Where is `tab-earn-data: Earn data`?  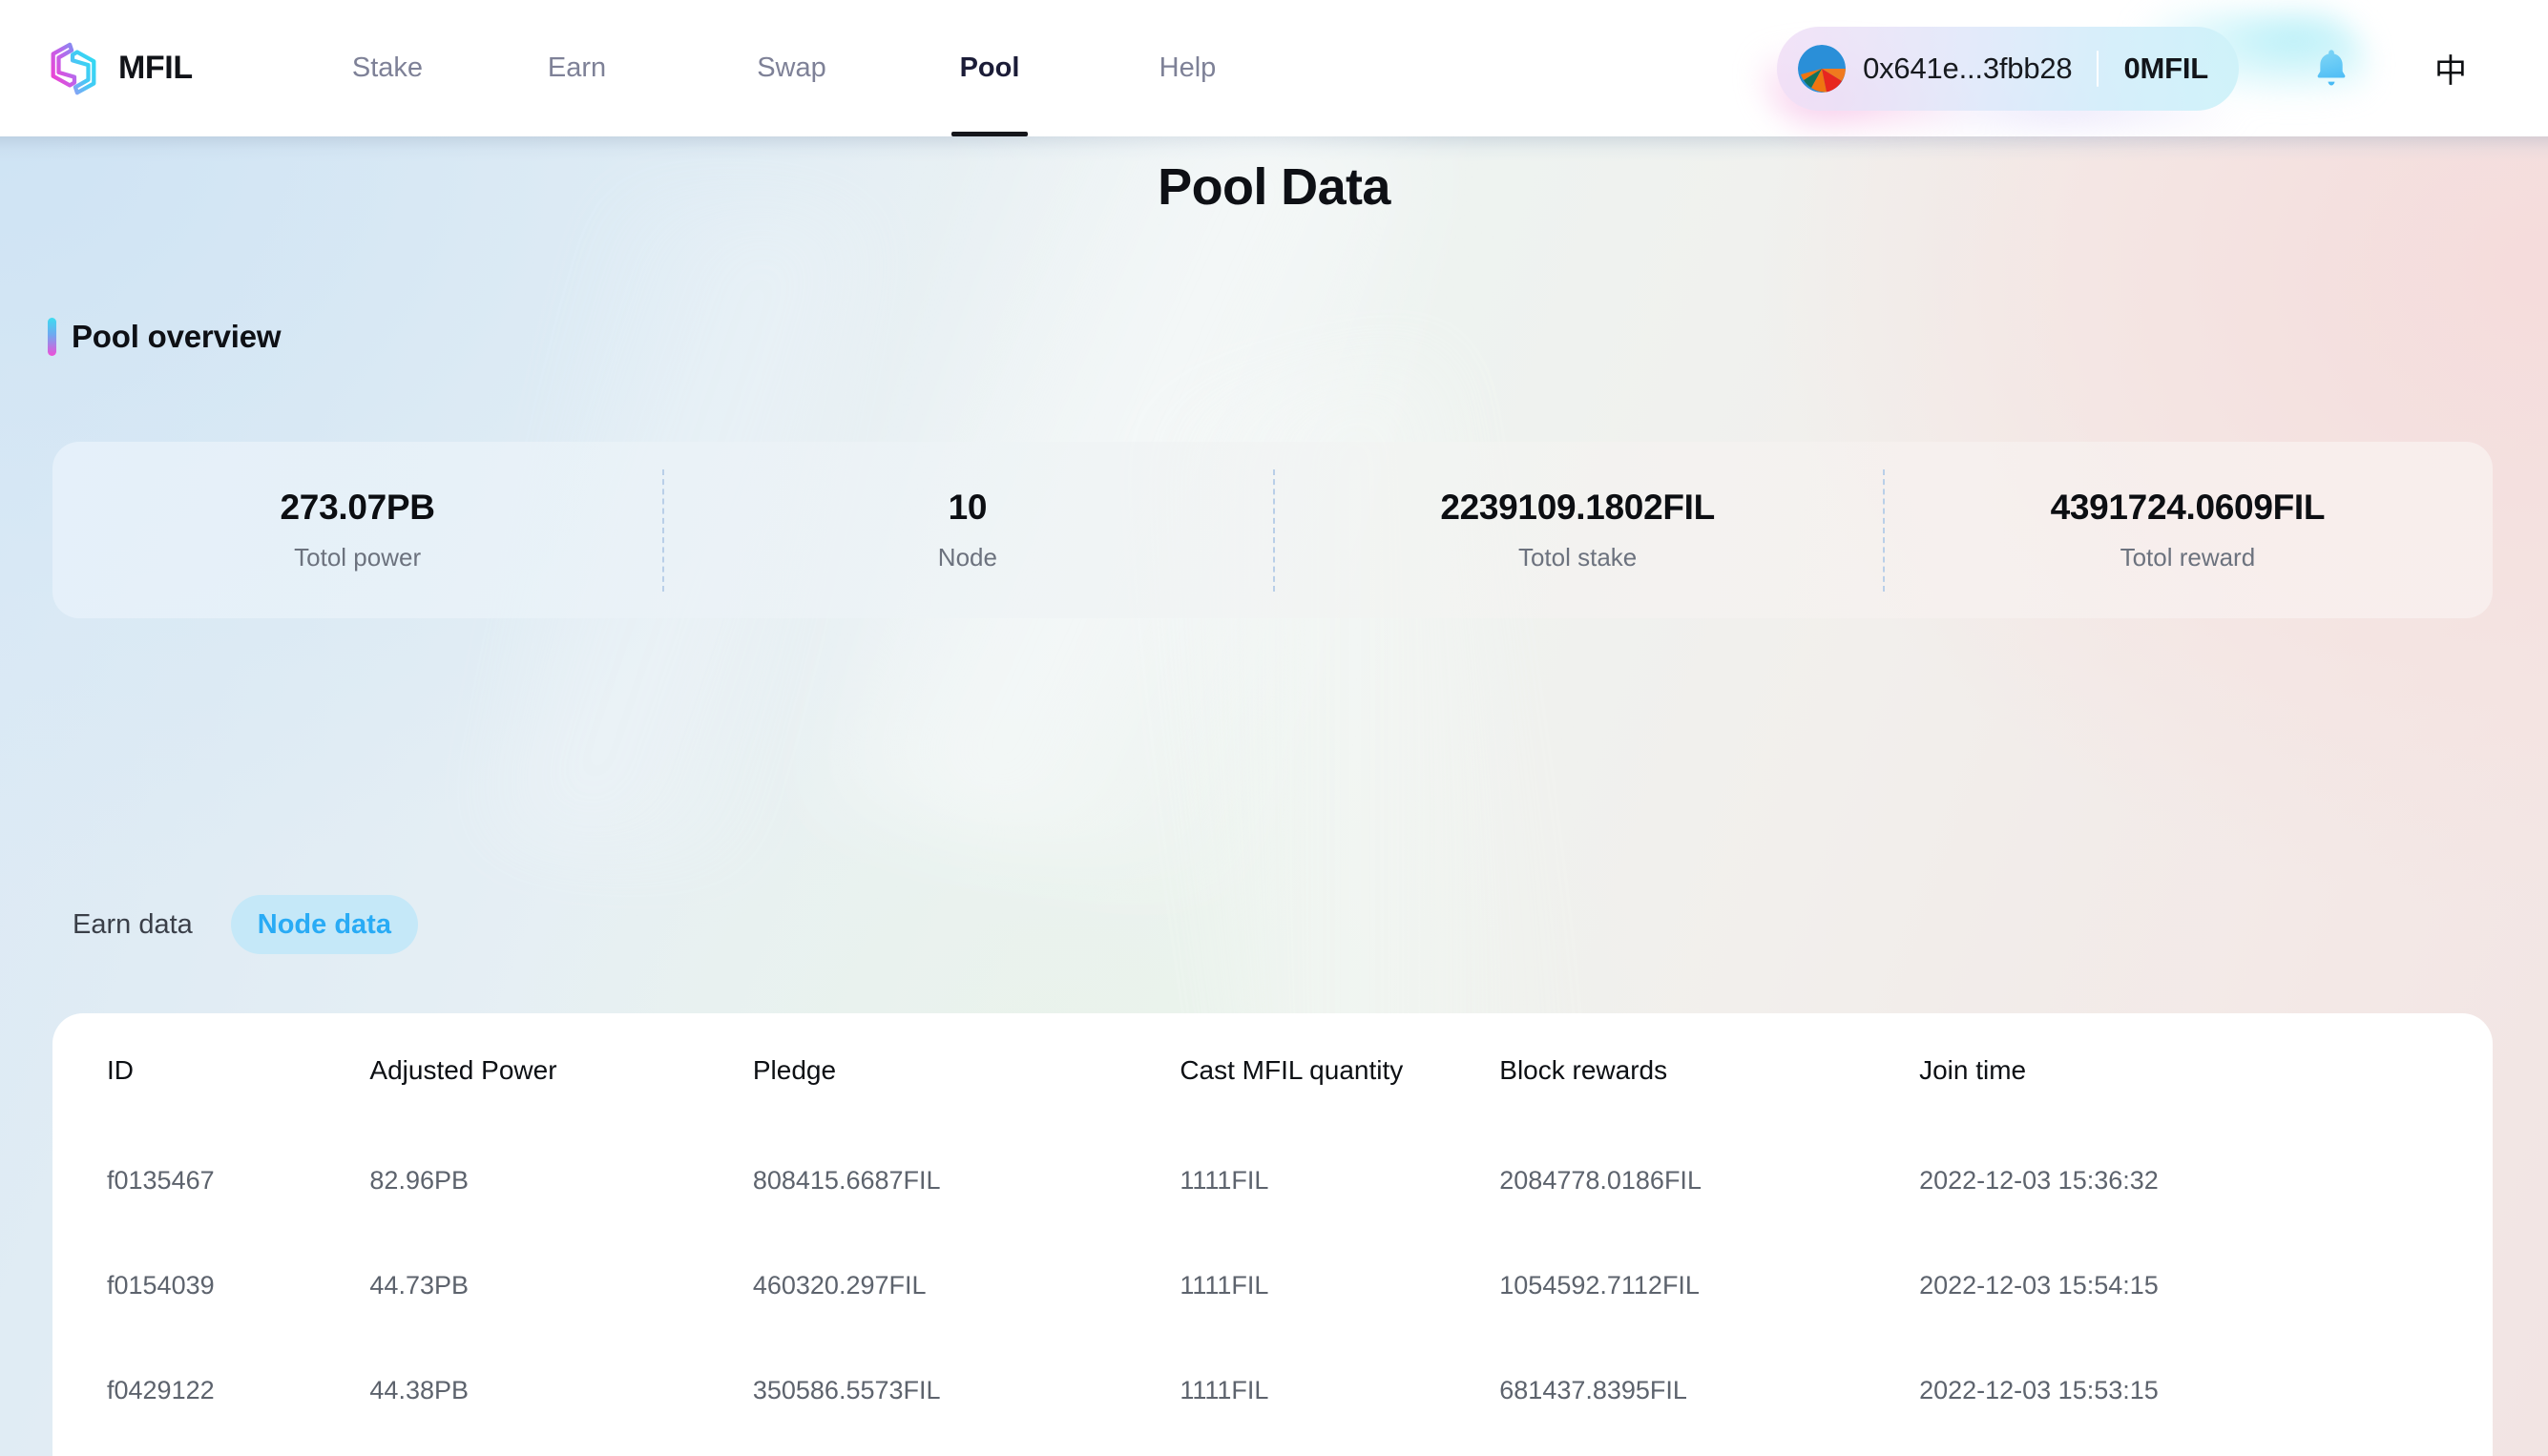
tab-earn-data: Earn data is located at coordinates (132, 925).